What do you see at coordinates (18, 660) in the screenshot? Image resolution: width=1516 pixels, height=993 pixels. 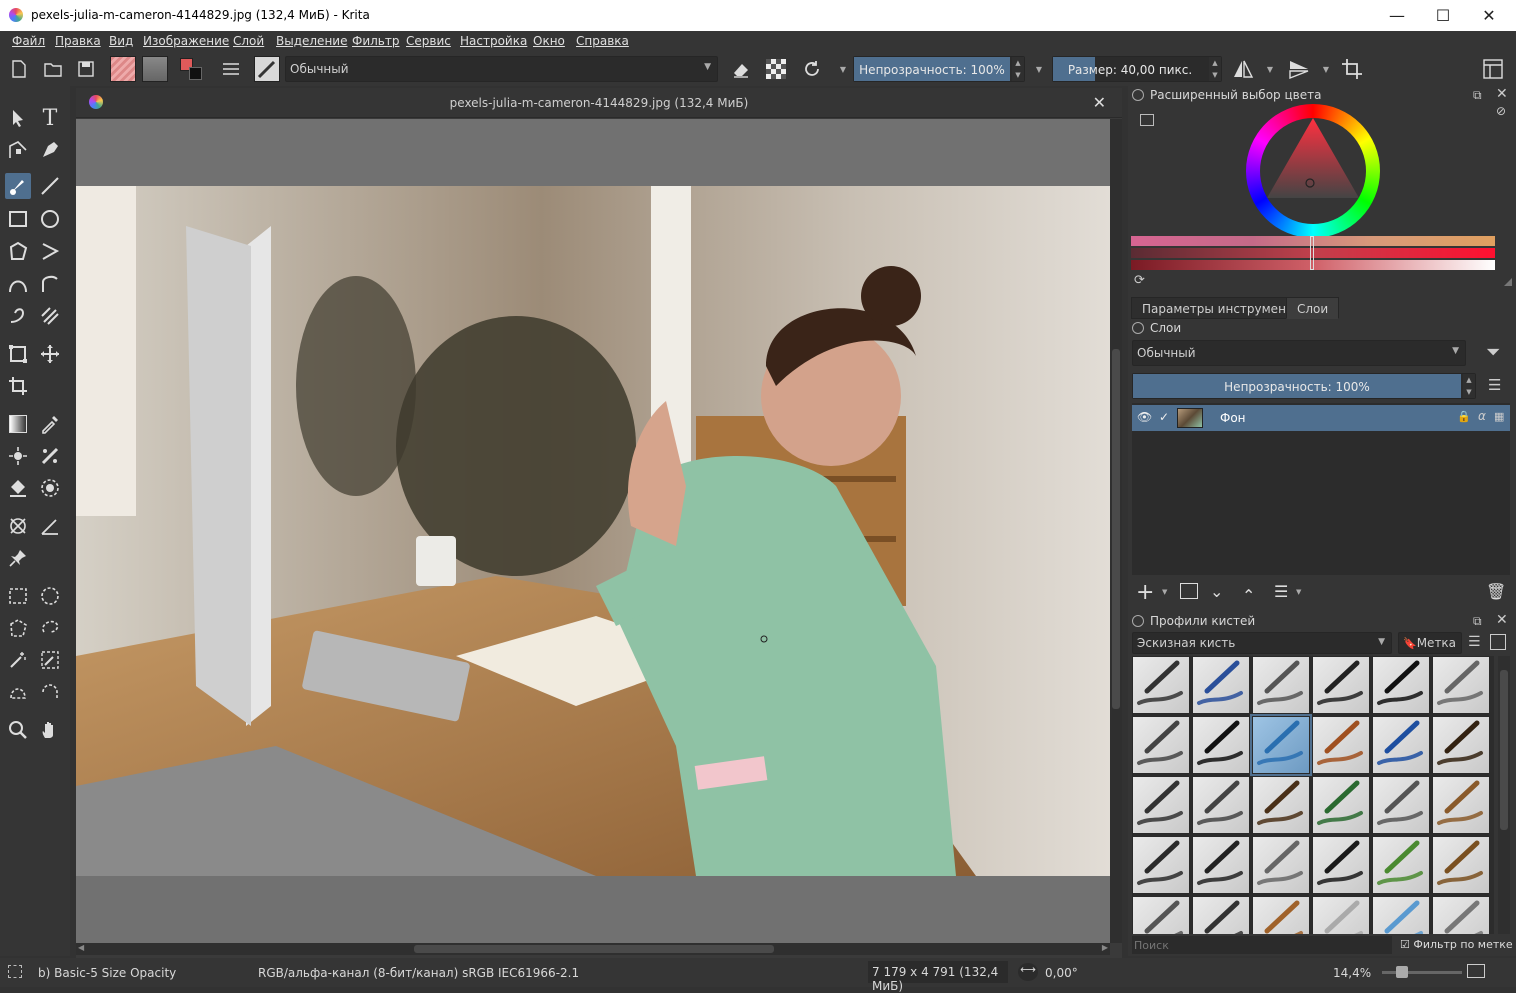 I see `contiguous-selection-tool` at bounding box center [18, 660].